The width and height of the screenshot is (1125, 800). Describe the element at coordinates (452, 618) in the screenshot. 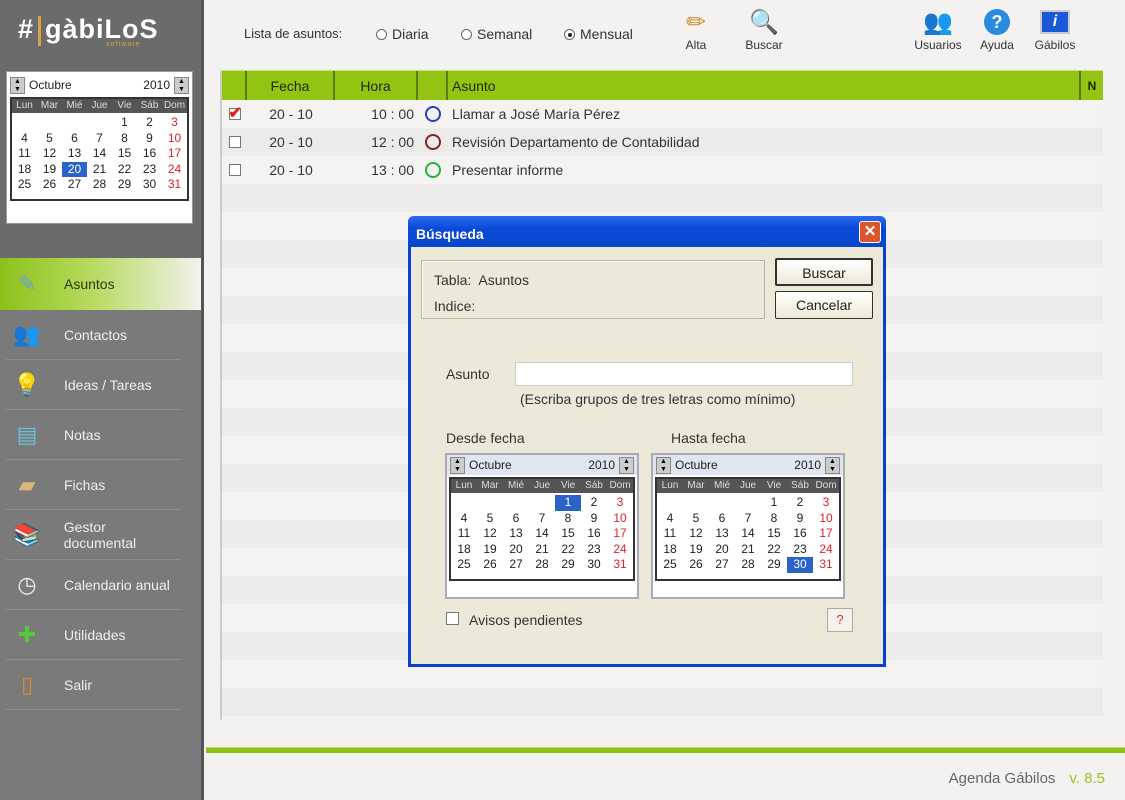

I see `avisos-checkbox` at that location.